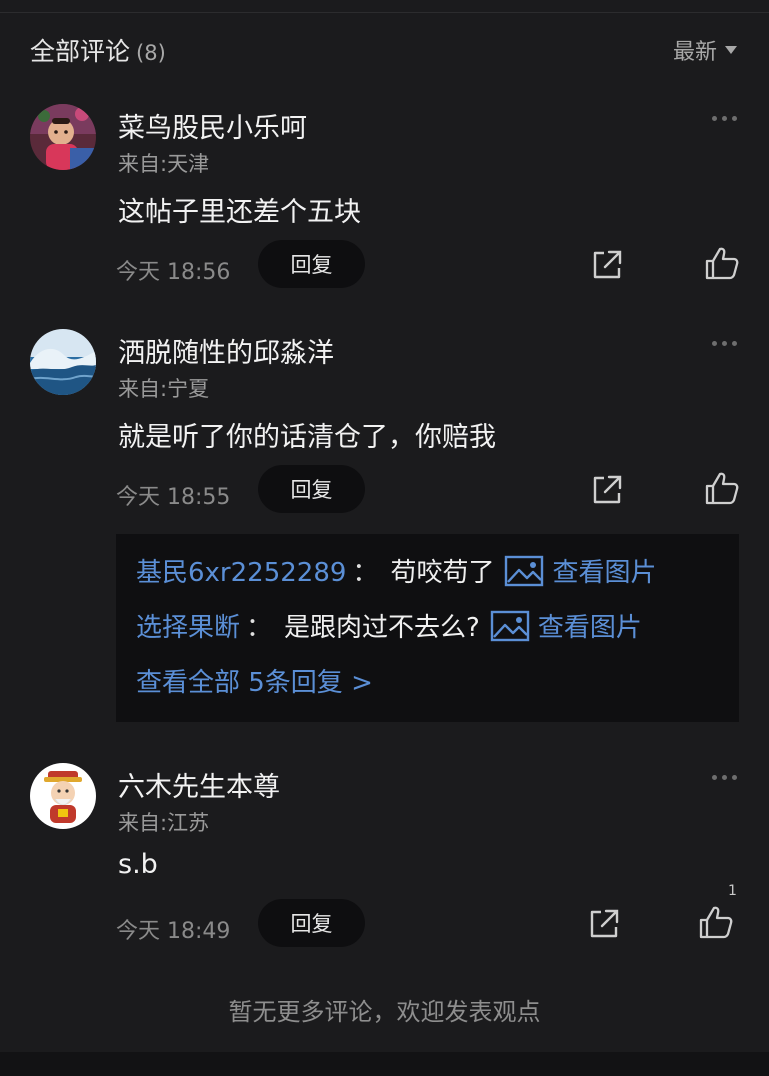 The width and height of the screenshot is (769, 1076). I want to click on comment-time: 今天 18:56, so click(173, 272).